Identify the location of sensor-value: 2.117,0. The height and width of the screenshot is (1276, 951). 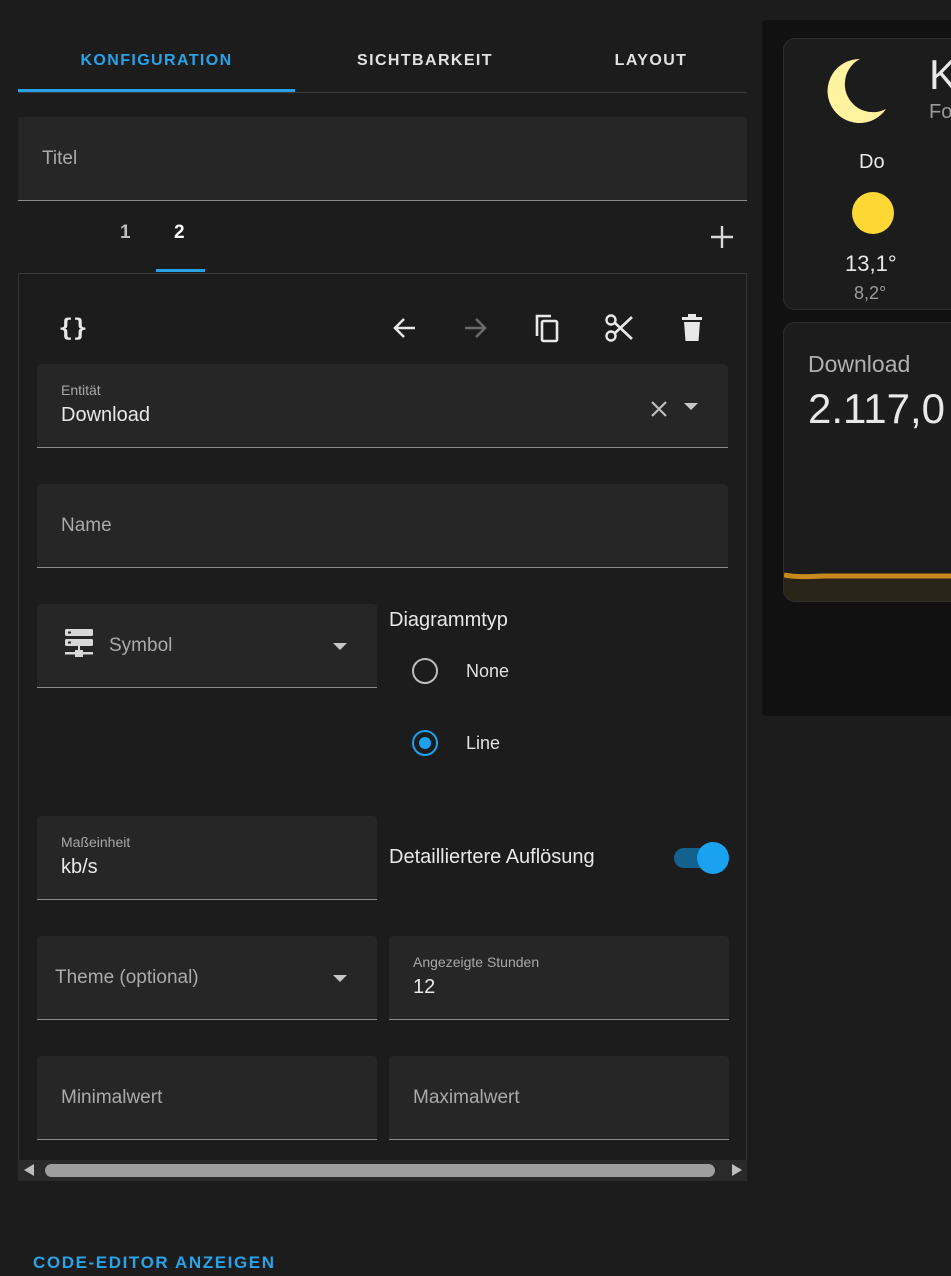
(877, 408).